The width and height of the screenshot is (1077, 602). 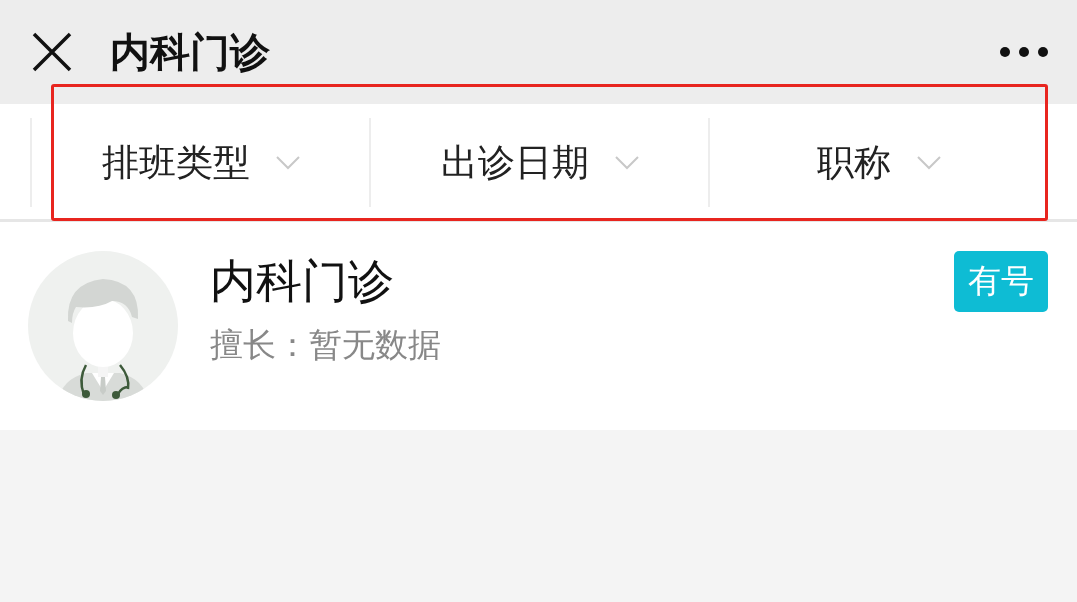 I want to click on specialty-text: 擅长：暂无数据, so click(x=326, y=345).